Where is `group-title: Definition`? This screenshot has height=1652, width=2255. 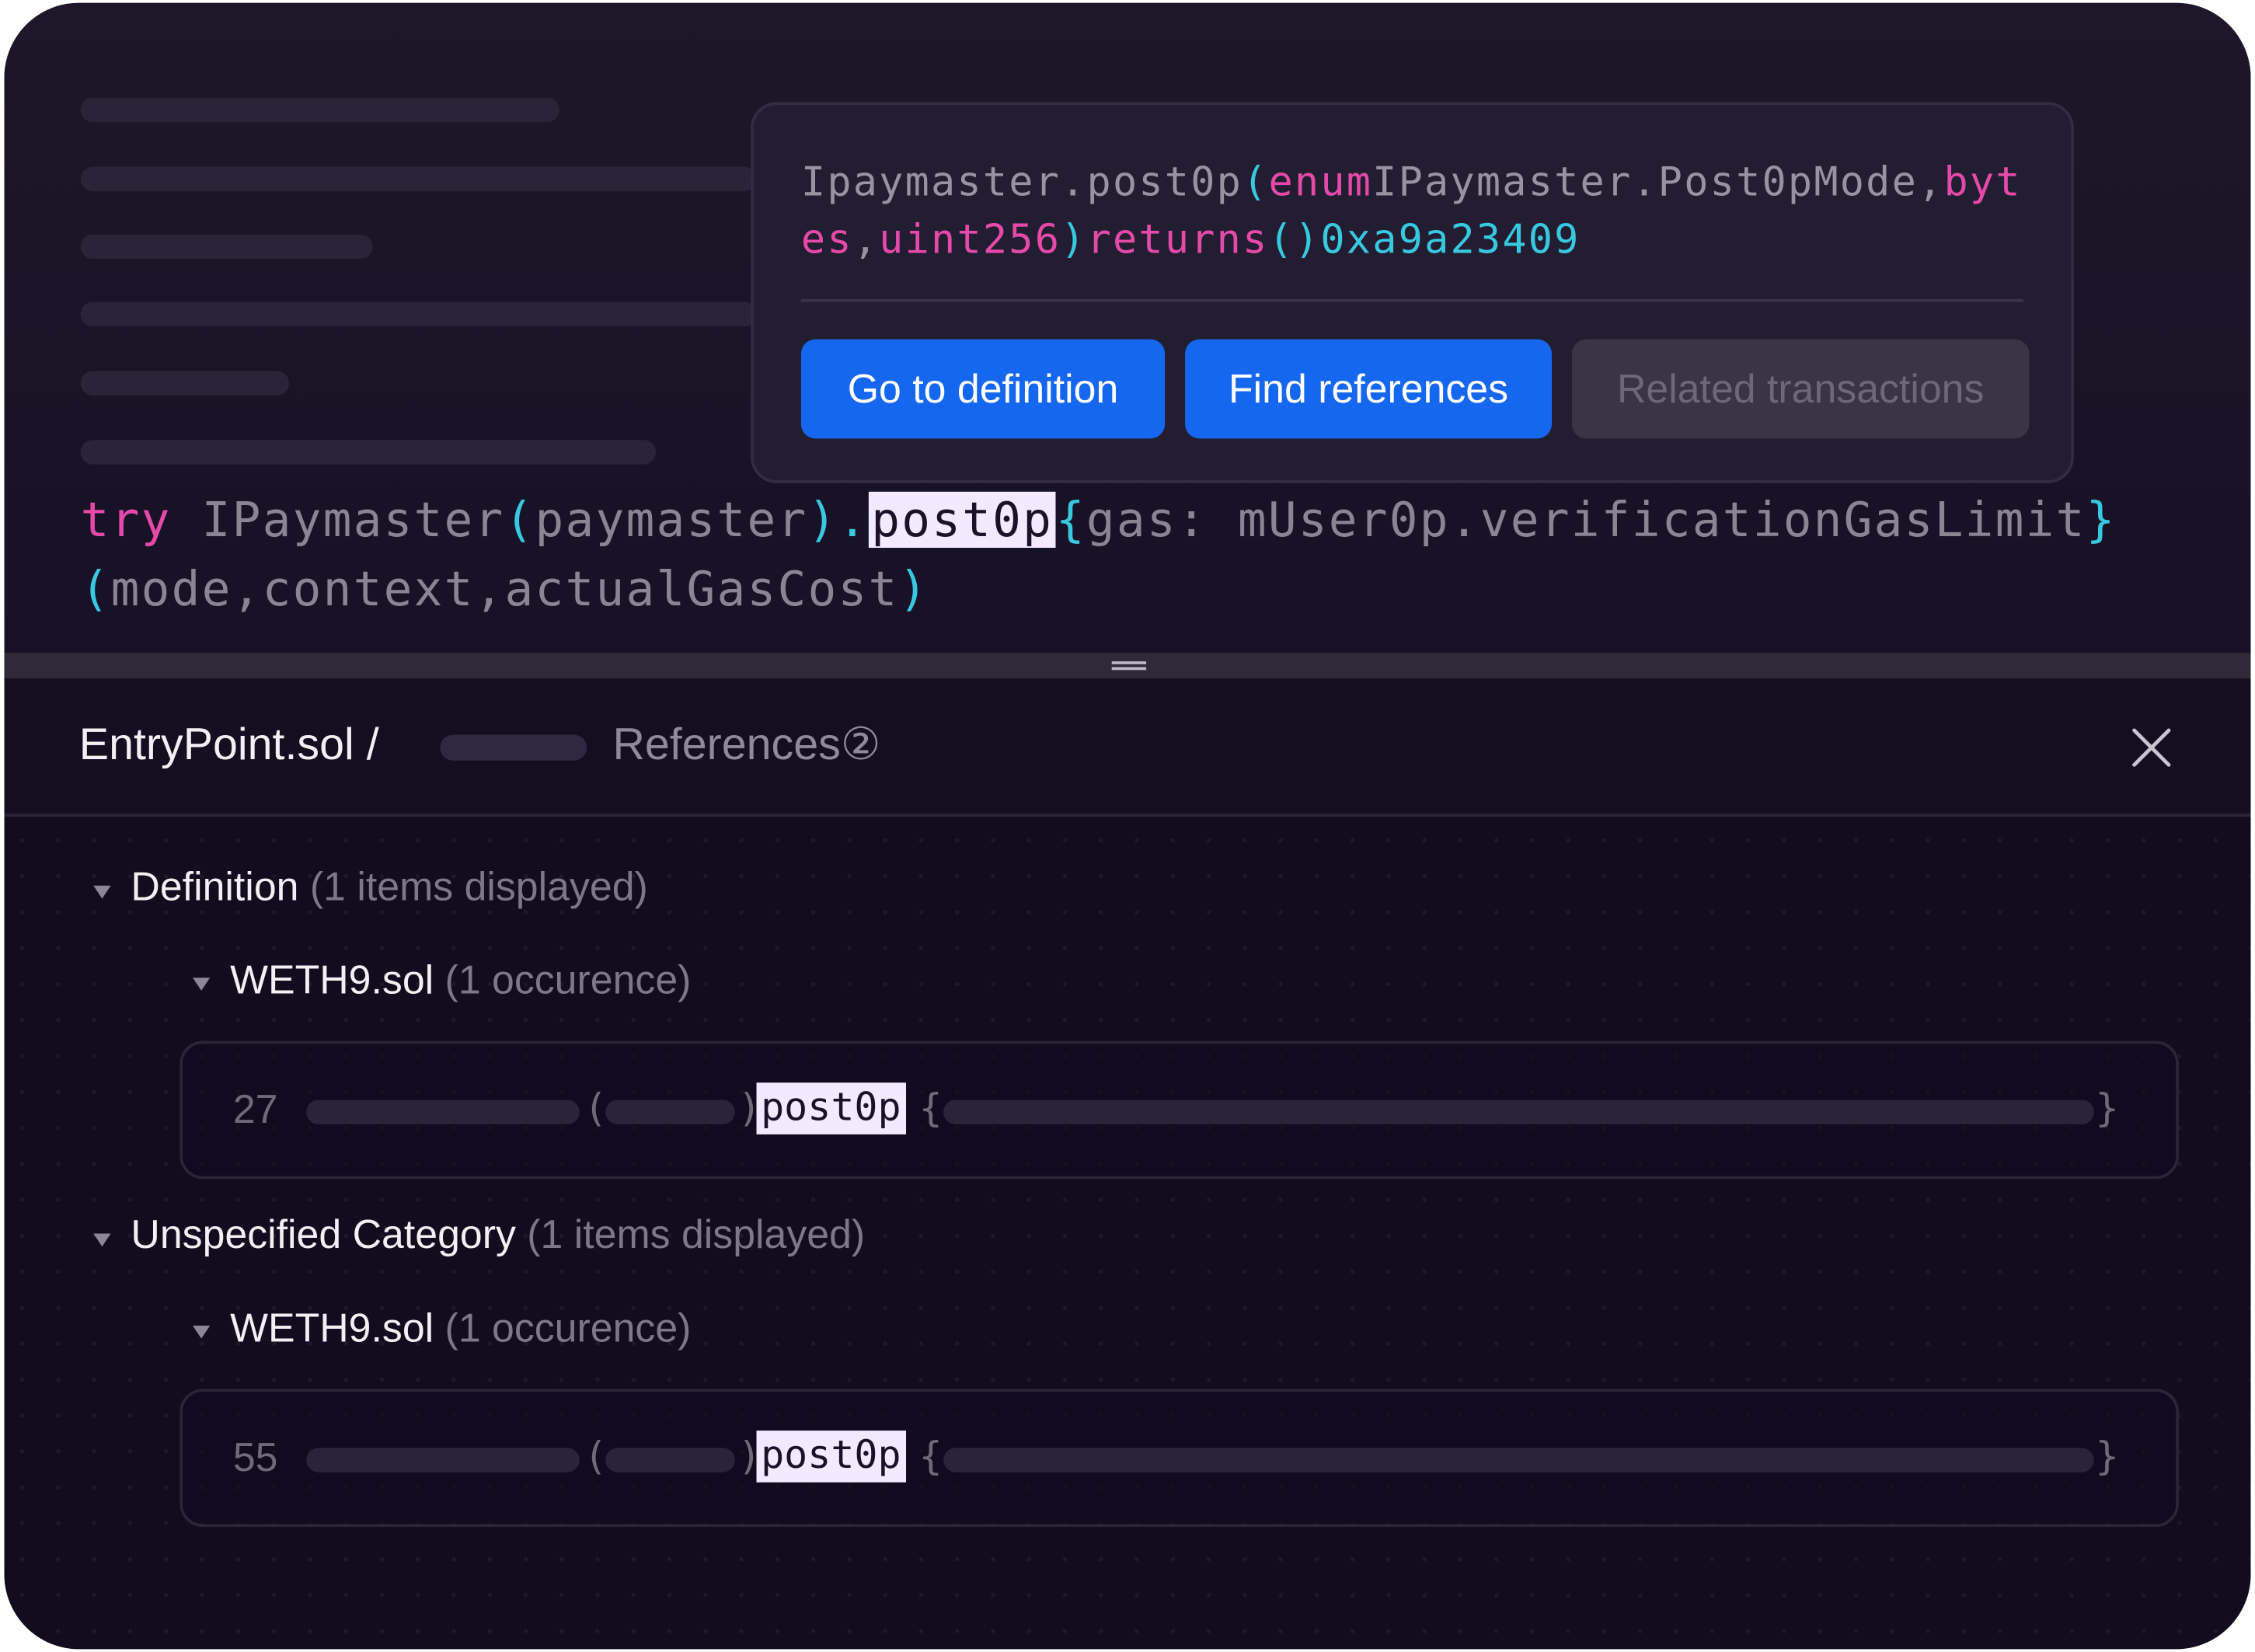
group-title: Definition is located at coordinates (215, 886).